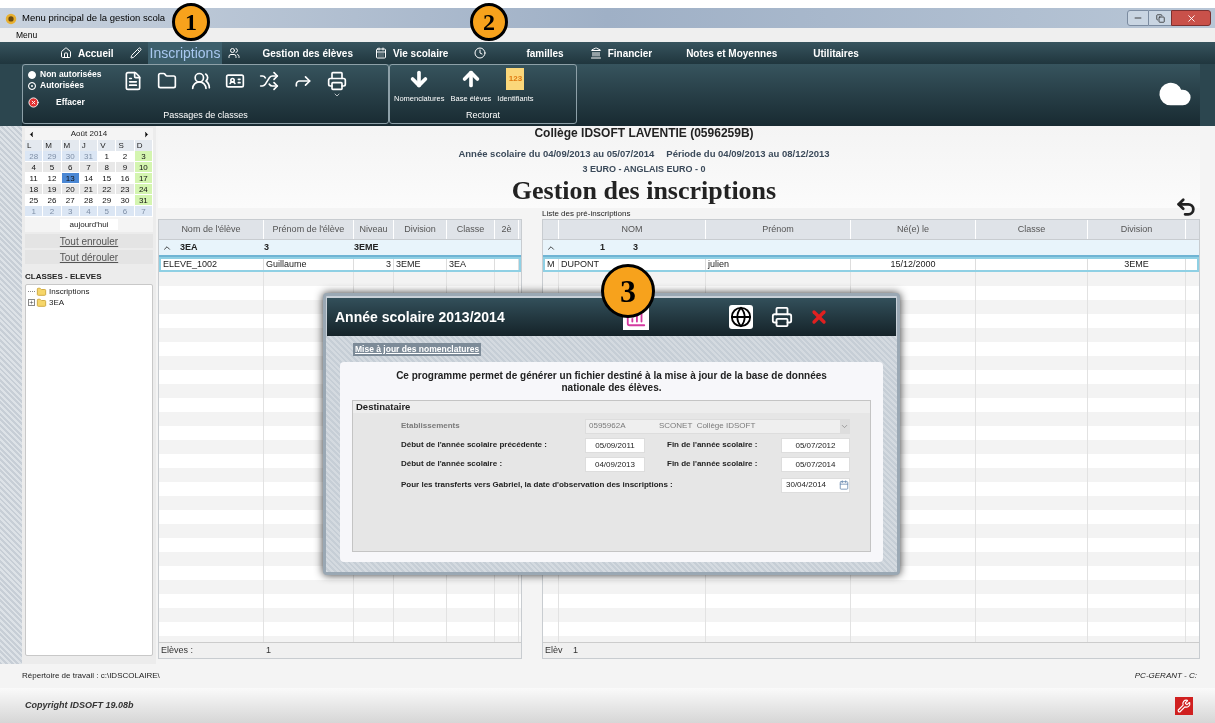 The height and width of the screenshot is (723, 1215). What do you see at coordinates (1186, 207) in the screenshot?
I see `back-icon` at bounding box center [1186, 207].